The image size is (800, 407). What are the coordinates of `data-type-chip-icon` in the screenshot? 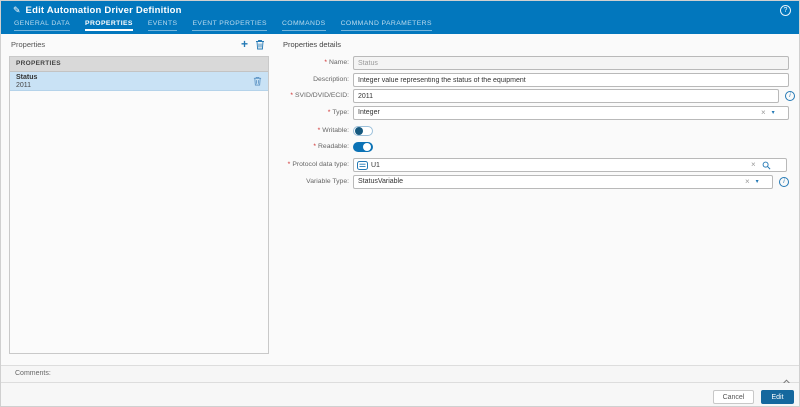 It's located at (362, 168).